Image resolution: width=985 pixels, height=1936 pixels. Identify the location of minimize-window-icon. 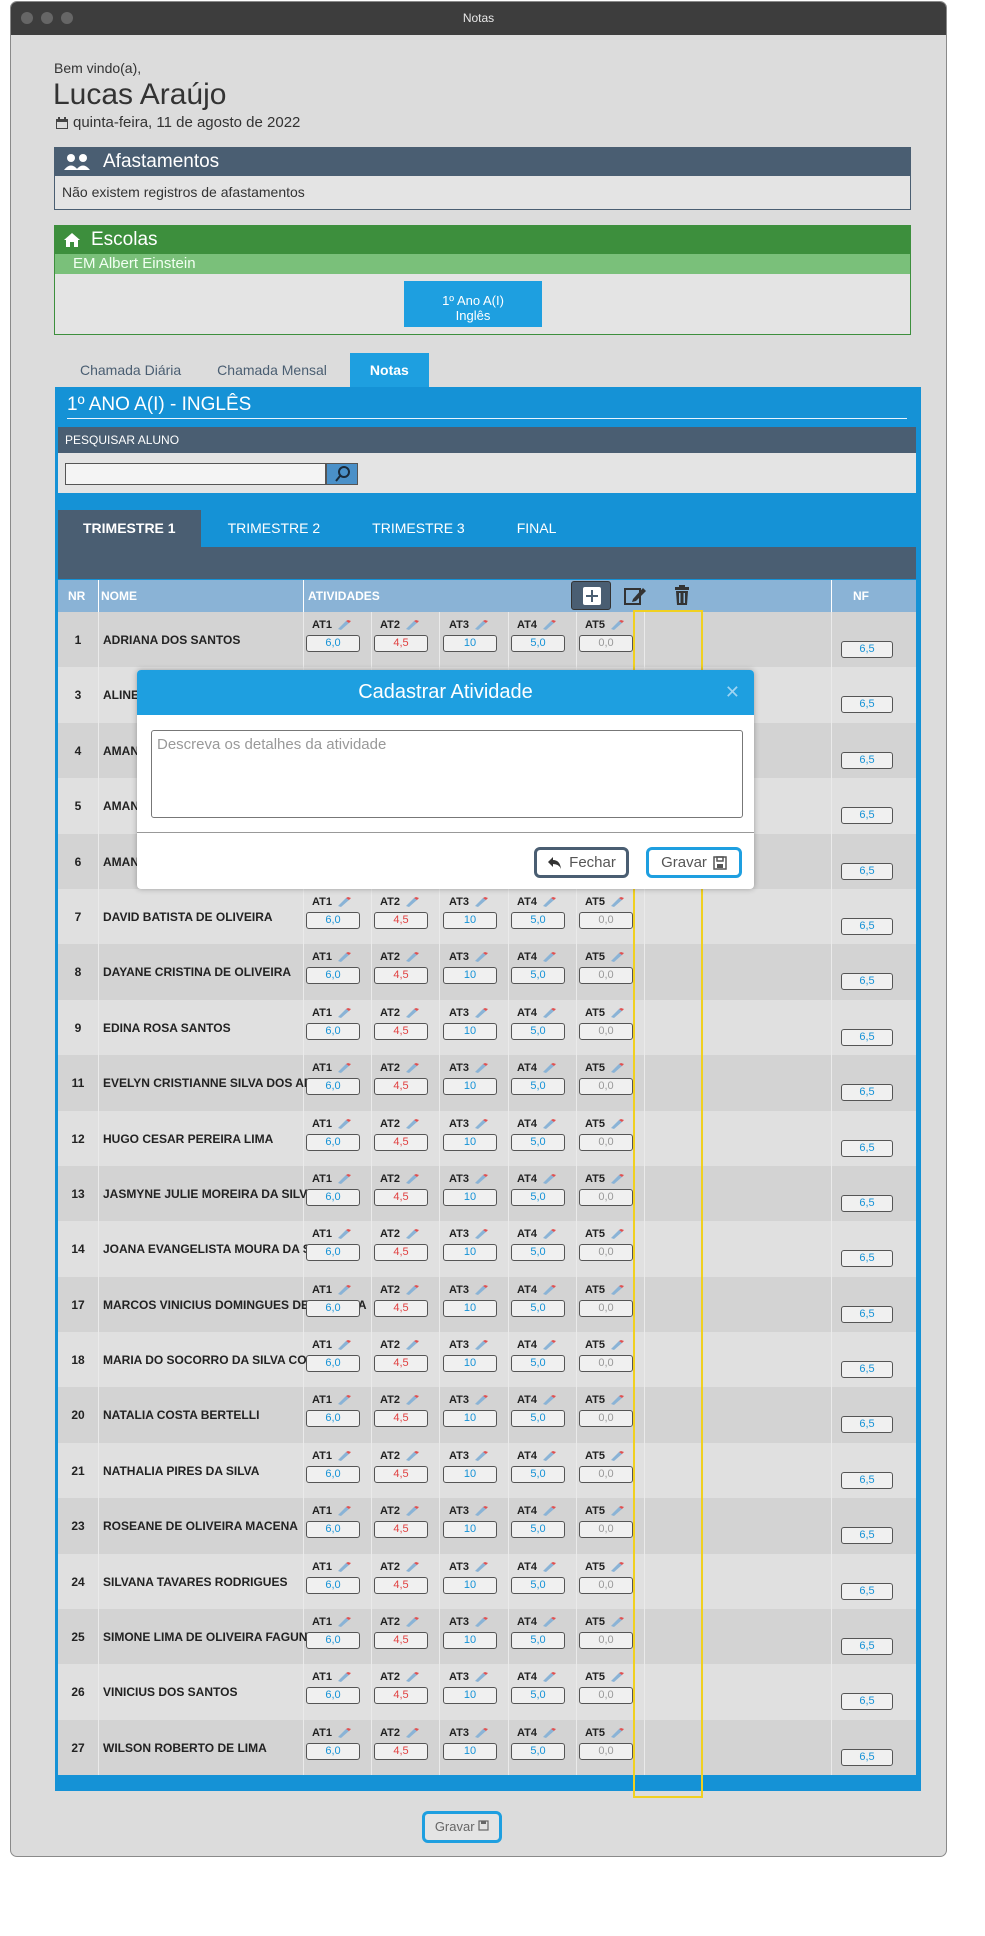
(47, 18).